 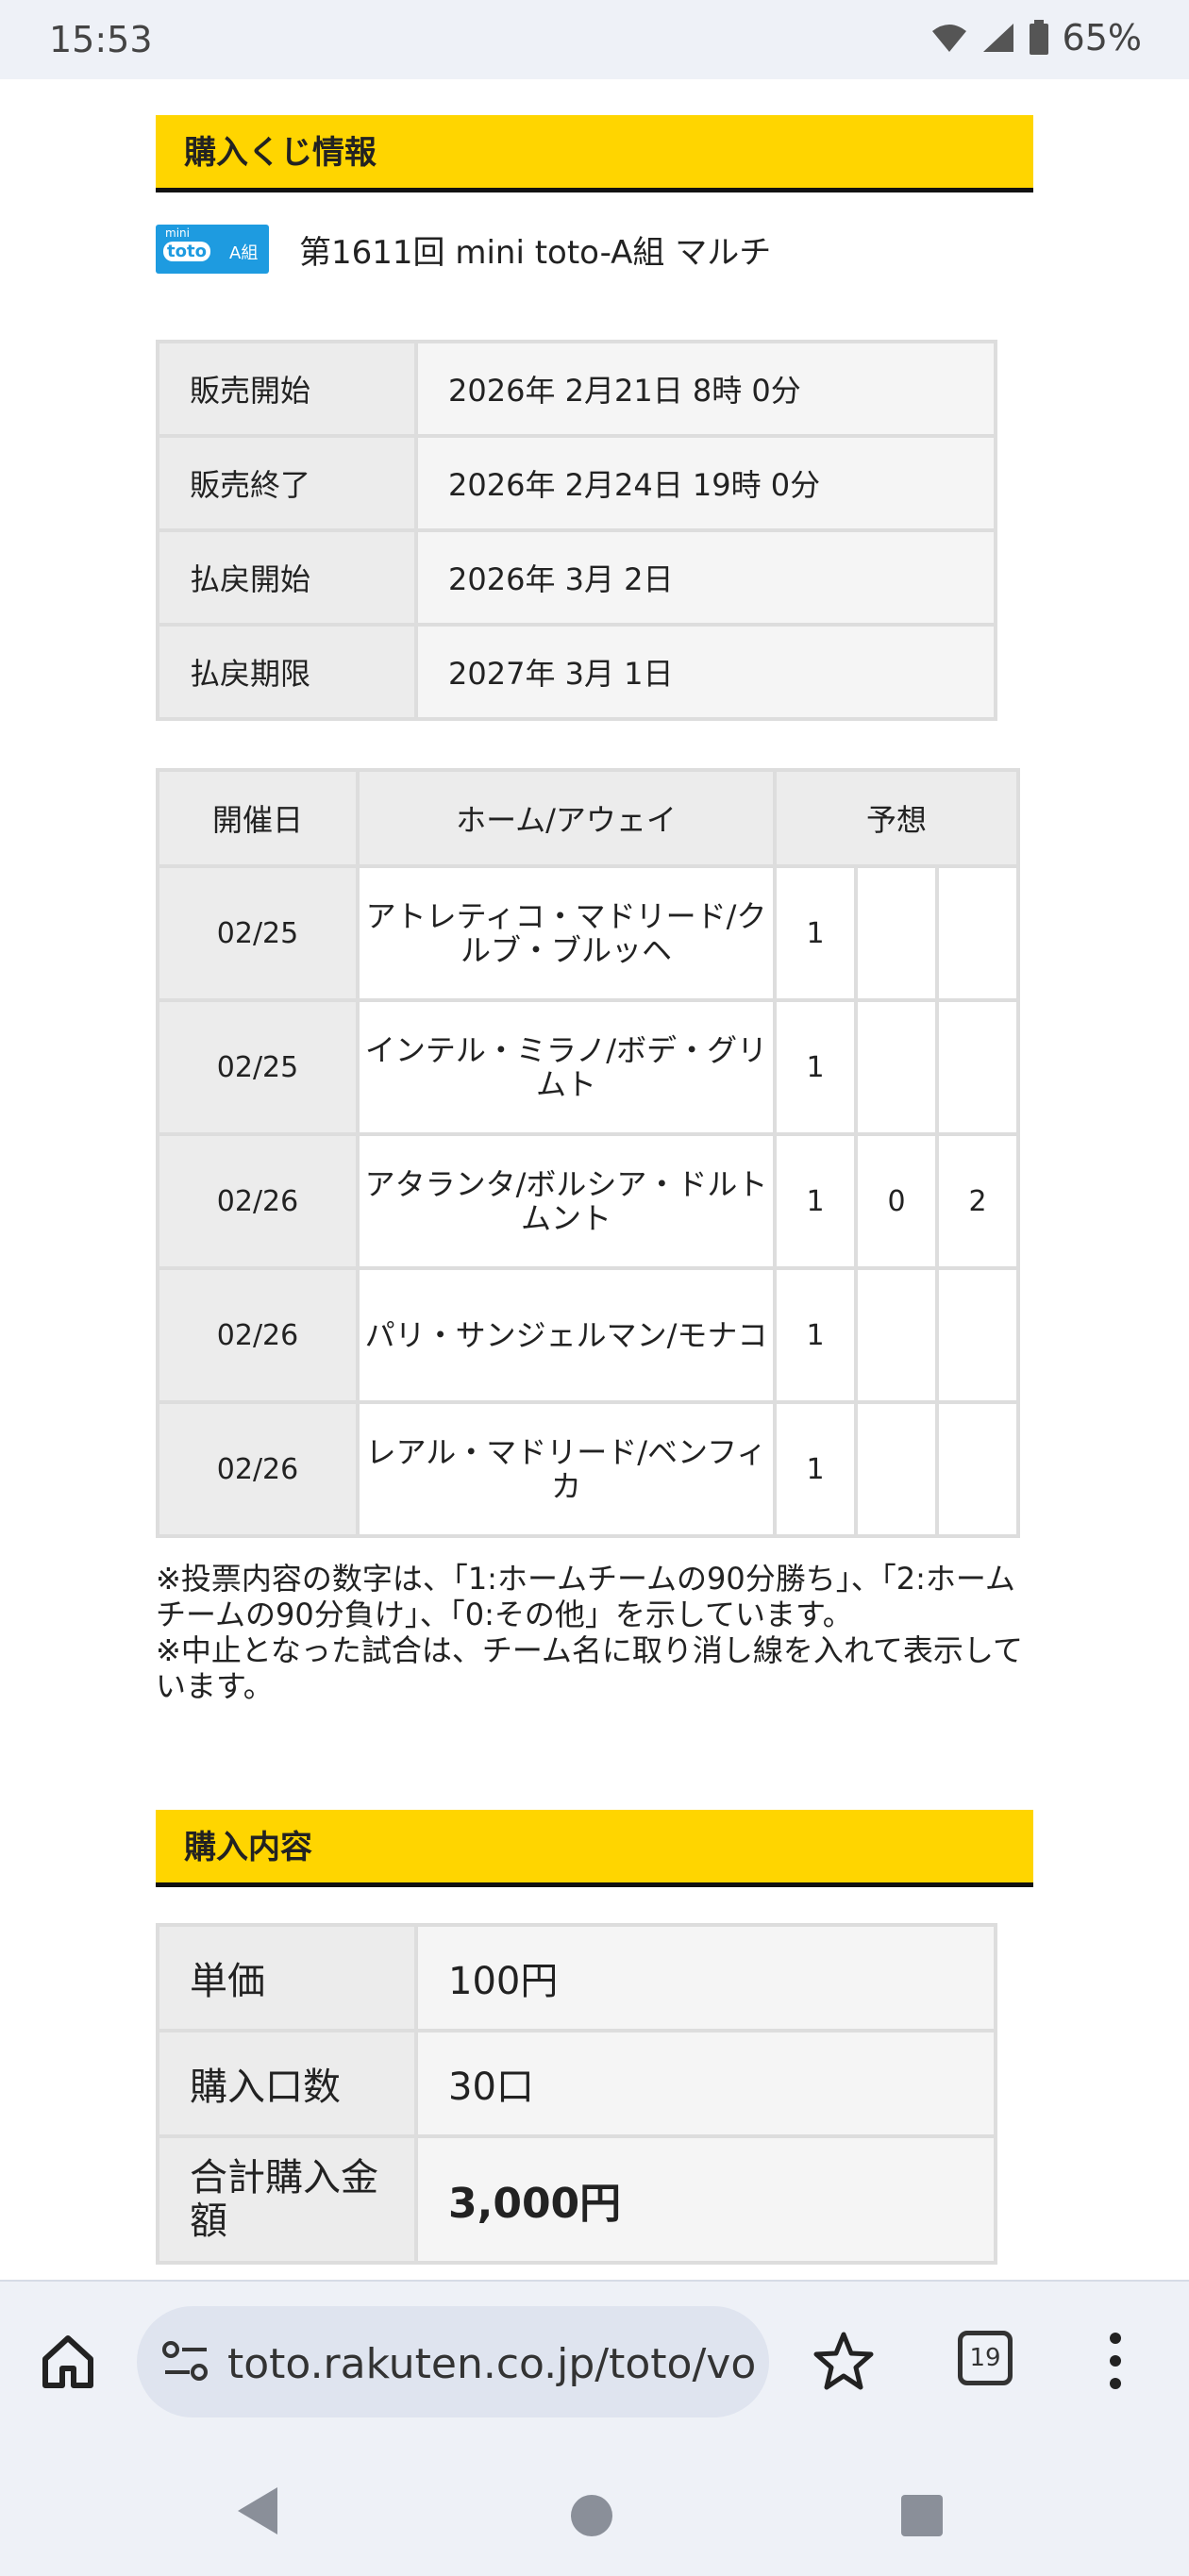 I want to click on info-label: 販売開始, so click(x=287, y=388).